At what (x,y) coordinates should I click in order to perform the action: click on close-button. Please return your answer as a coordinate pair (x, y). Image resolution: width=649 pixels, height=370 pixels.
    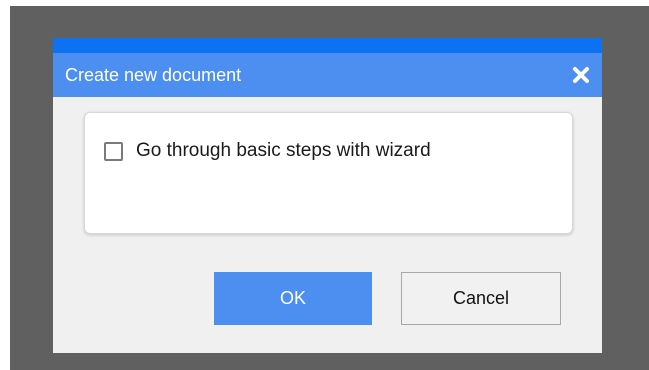
    Looking at the image, I should click on (581, 75).